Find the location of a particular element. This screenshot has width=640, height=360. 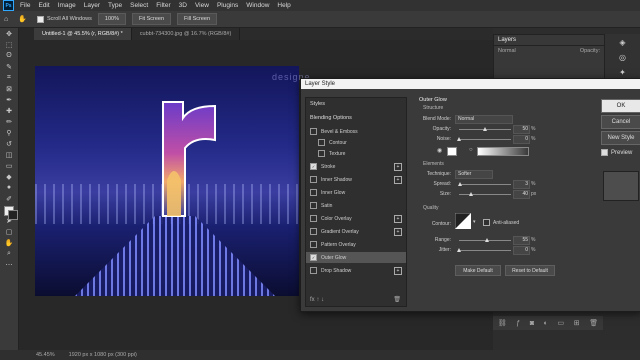

jitter-input: 0 is located at coordinates (521, 250).